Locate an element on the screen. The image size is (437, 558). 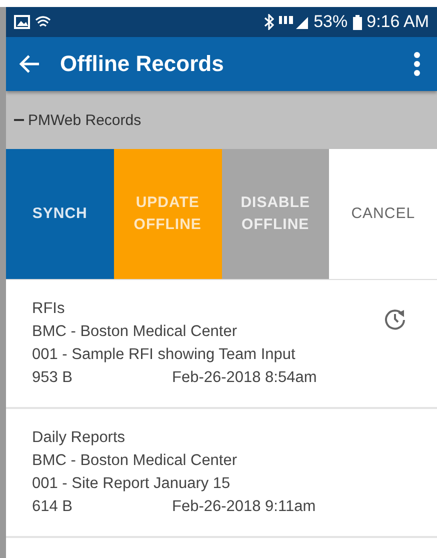
menu-button is located at coordinates (417, 64).